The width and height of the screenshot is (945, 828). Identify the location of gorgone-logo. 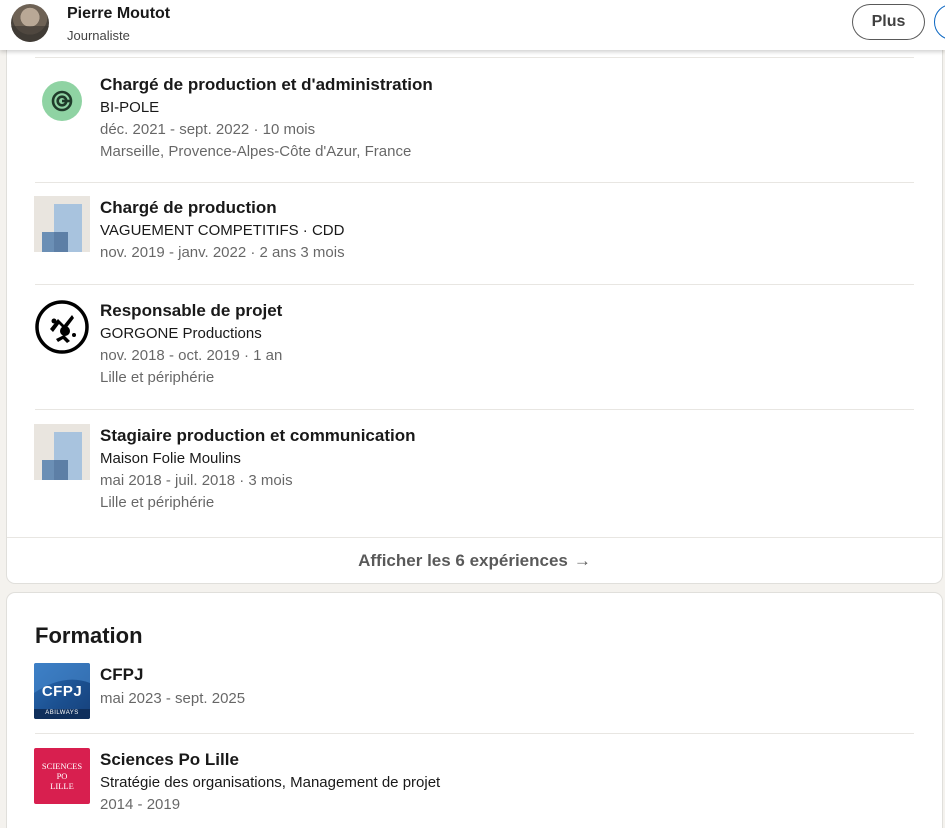
(62, 327).